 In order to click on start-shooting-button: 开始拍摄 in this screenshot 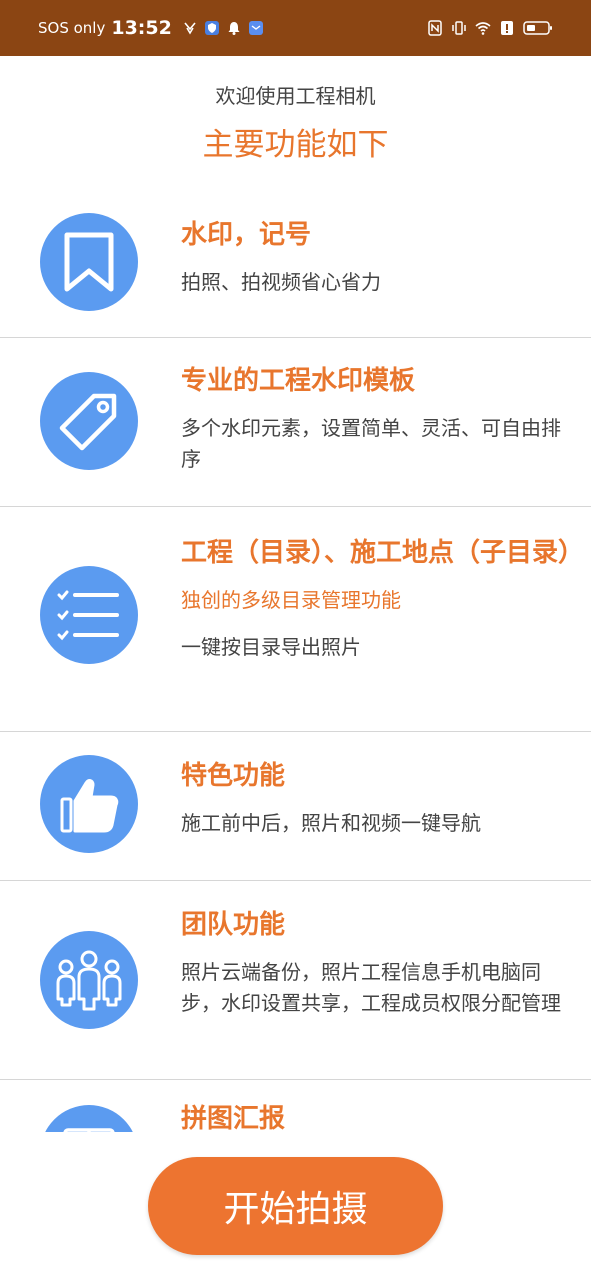, I will do `click(295, 1206)`.